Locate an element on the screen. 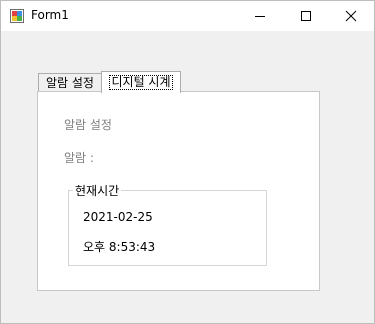 This screenshot has height=324, width=375. minimize-button is located at coordinates (260, 16).